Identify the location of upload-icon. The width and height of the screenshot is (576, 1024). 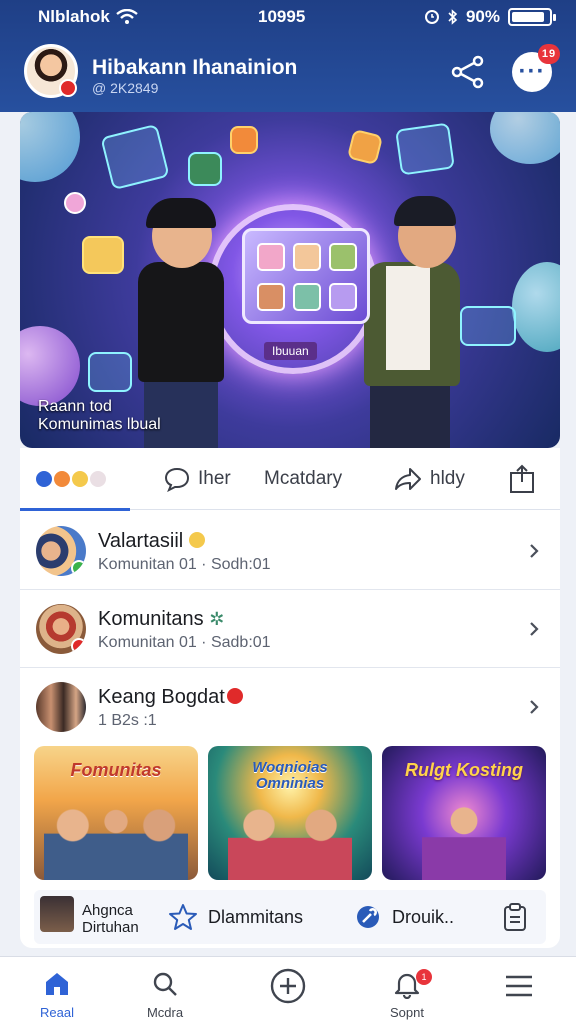
(522, 478).